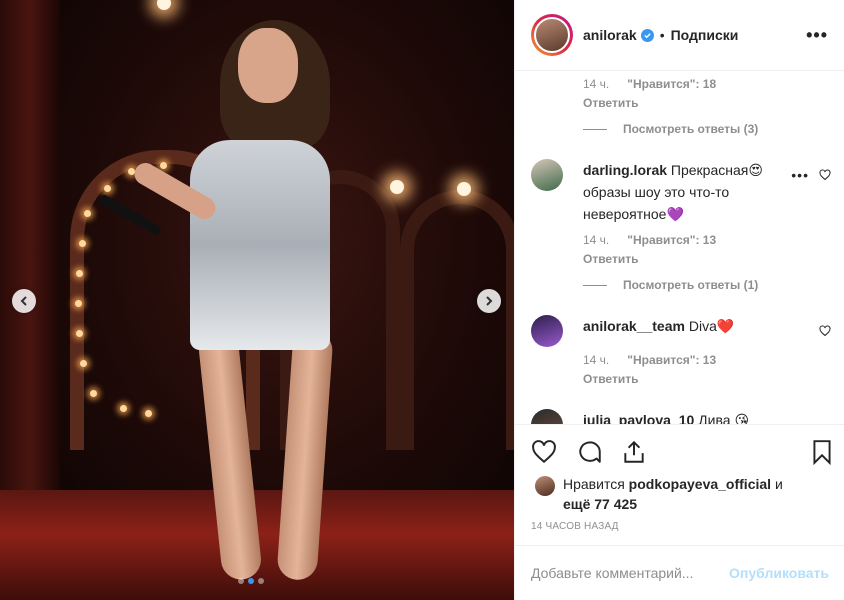 The width and height of the screenshot is (844, 600). I want to click on comment-text: julia_pavlova_10 Дива 😘 Богиня, so click(688, 416).